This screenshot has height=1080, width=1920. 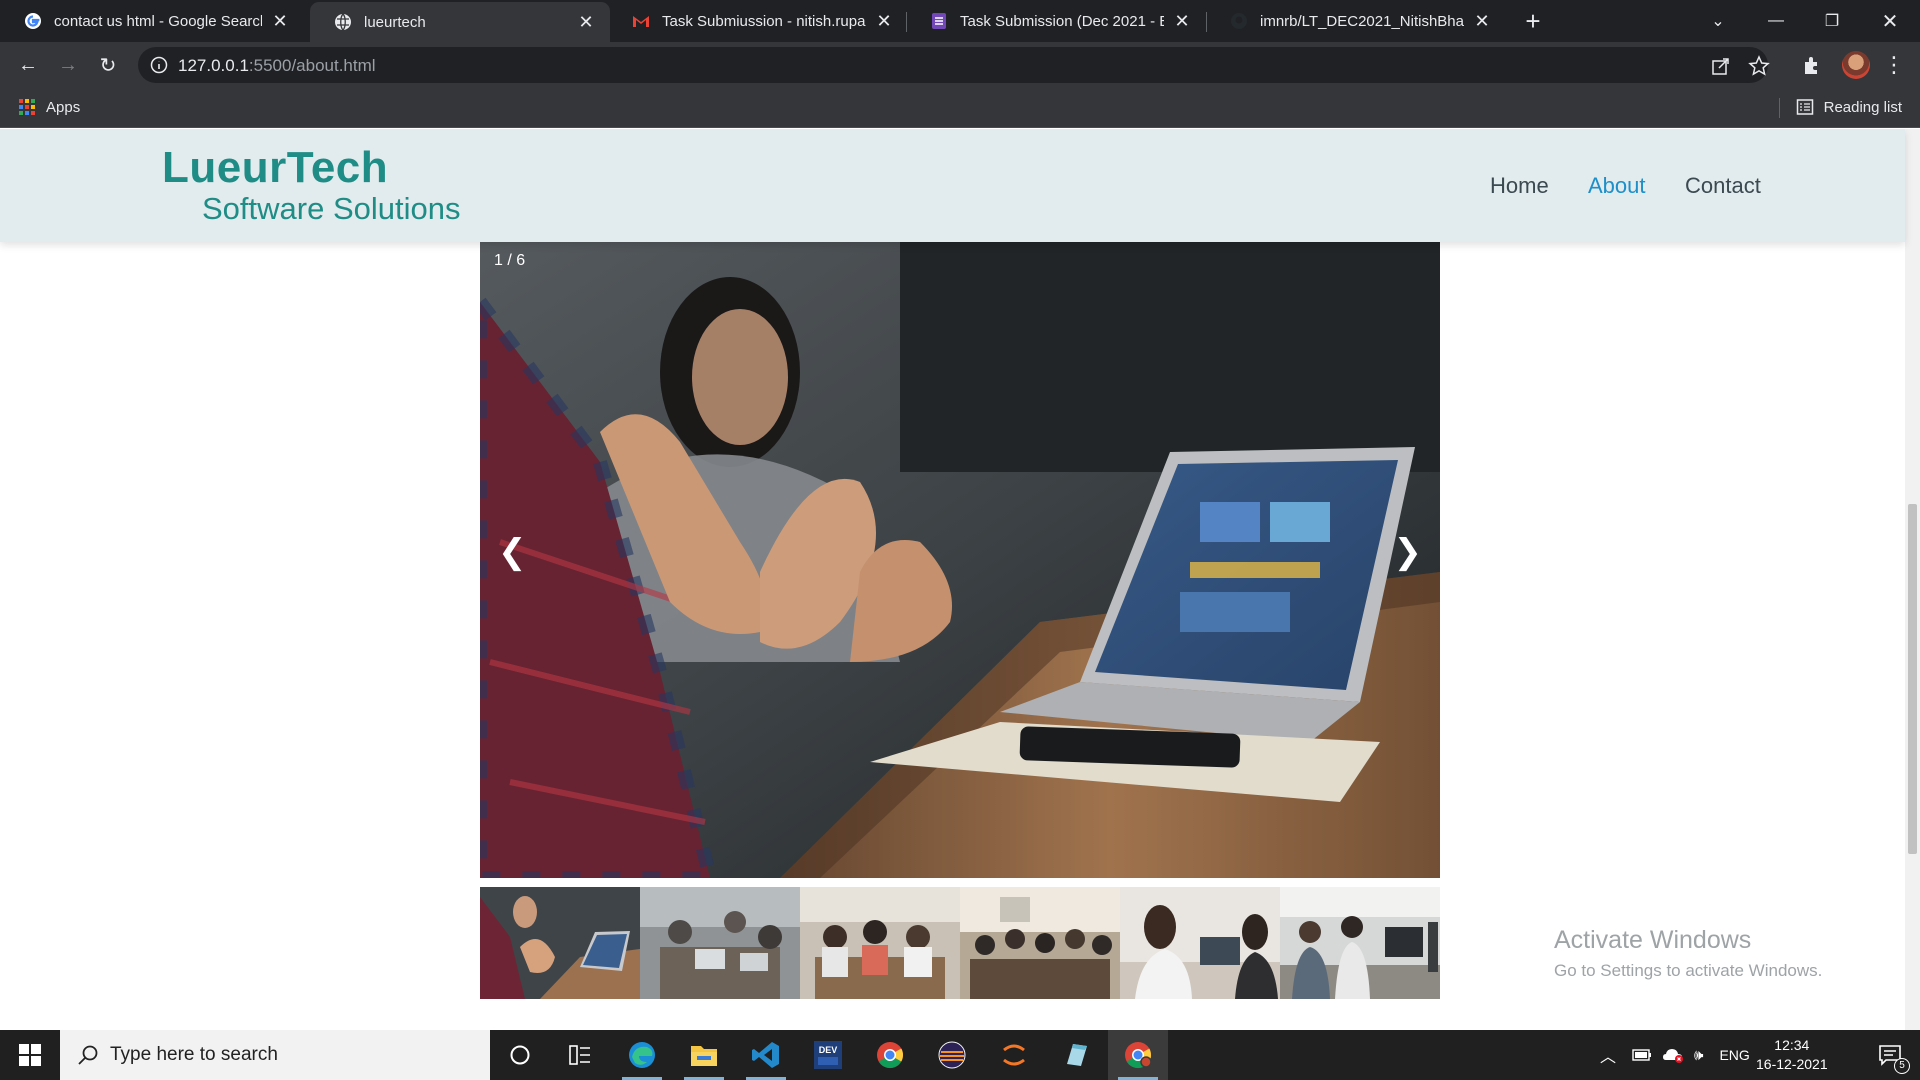 I want to click on watermark-title: Activate Windows, so click(x=1653, y=940).